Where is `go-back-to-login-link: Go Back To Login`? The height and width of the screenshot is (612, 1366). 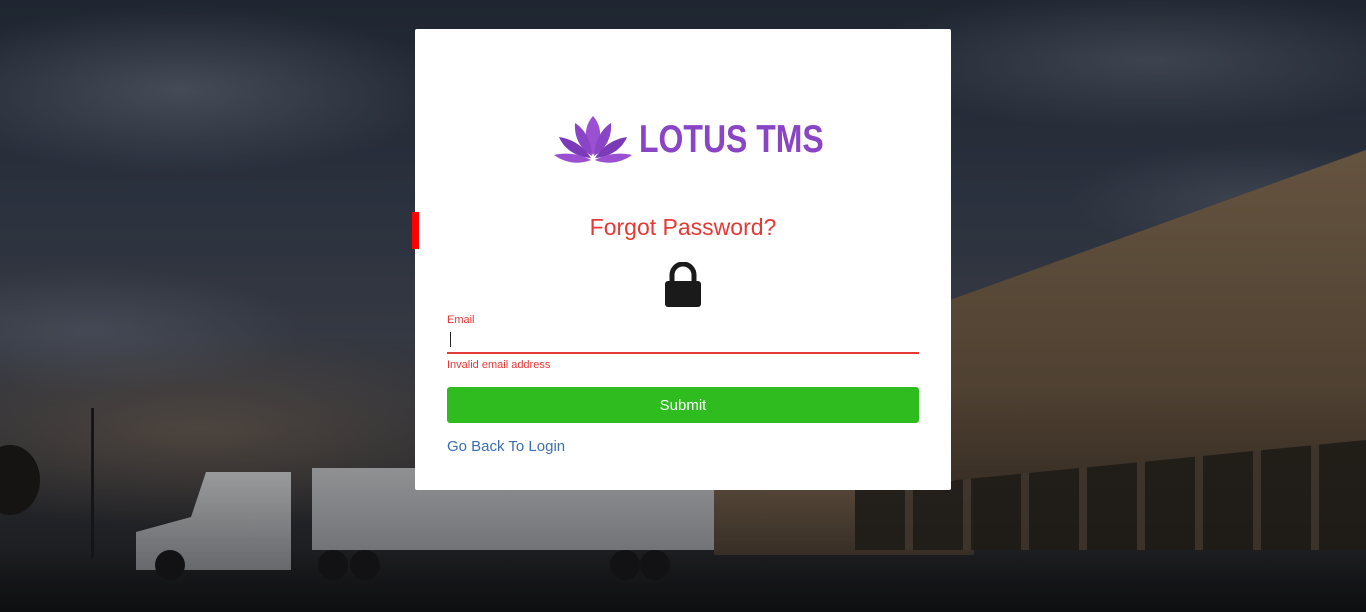 go-back-to-login-link: Go Back To Login is located at coordinates (506, 446).